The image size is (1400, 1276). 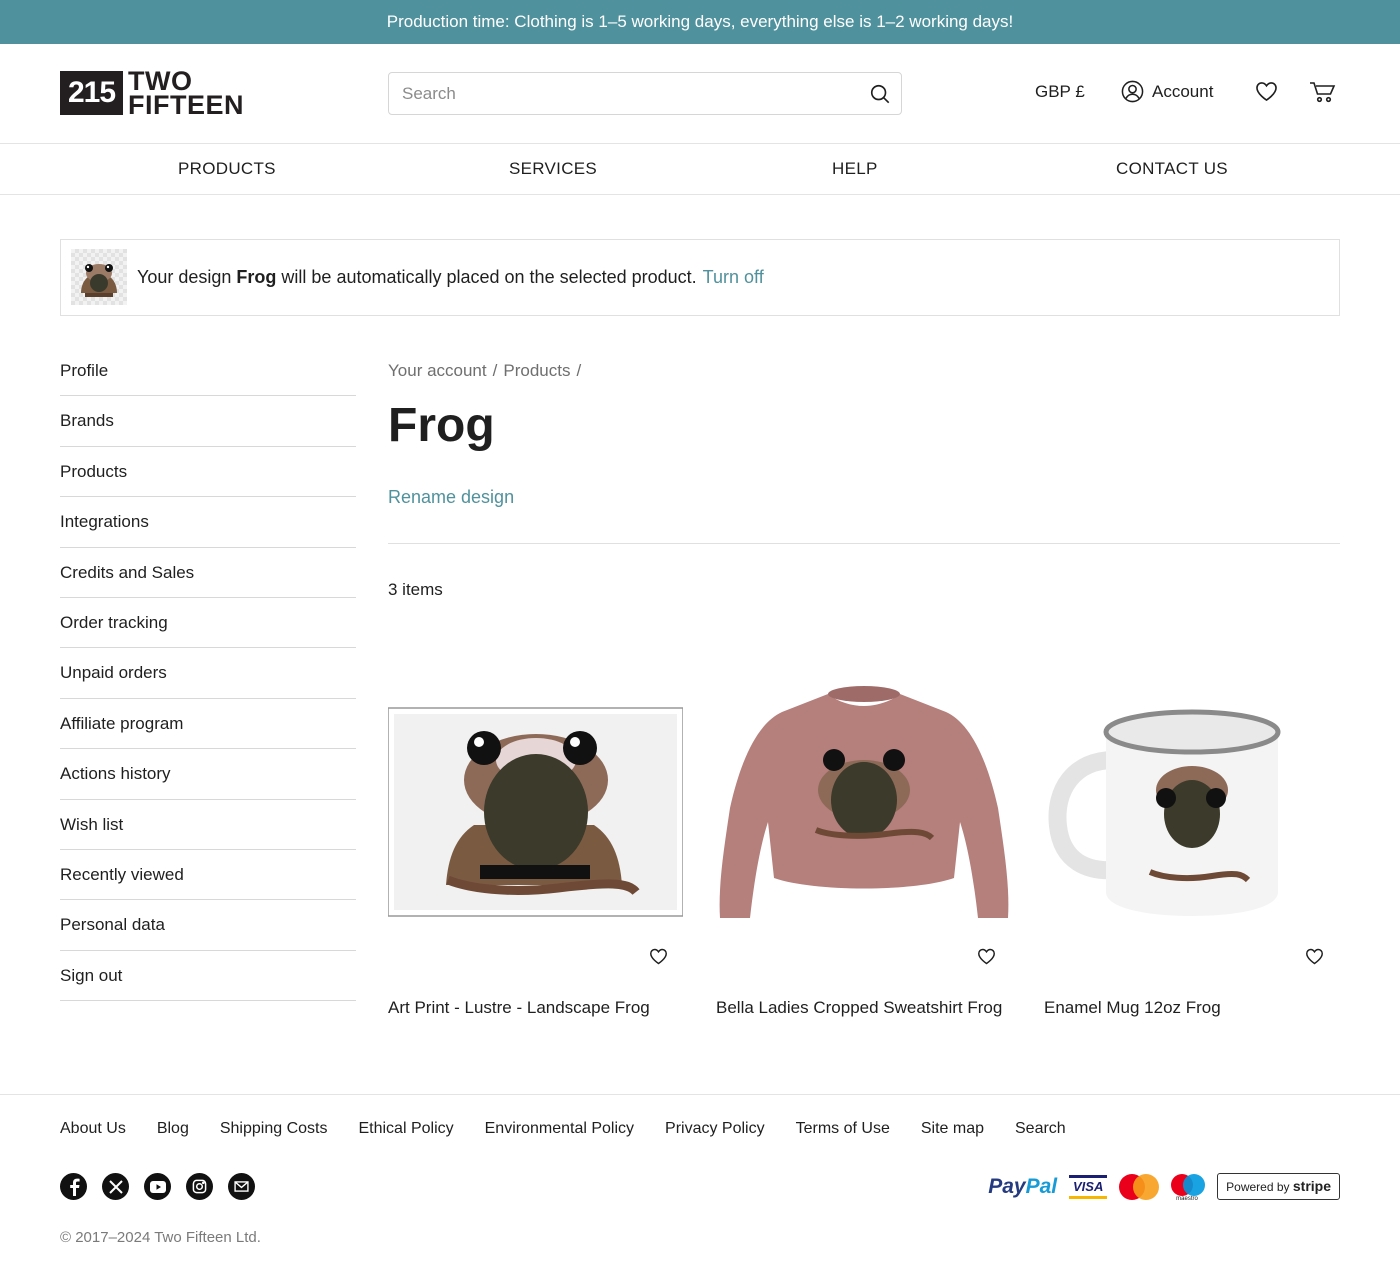 I want to click on footer-link-terms-of-use: Terms of Use, so click(x=843, y=1129).